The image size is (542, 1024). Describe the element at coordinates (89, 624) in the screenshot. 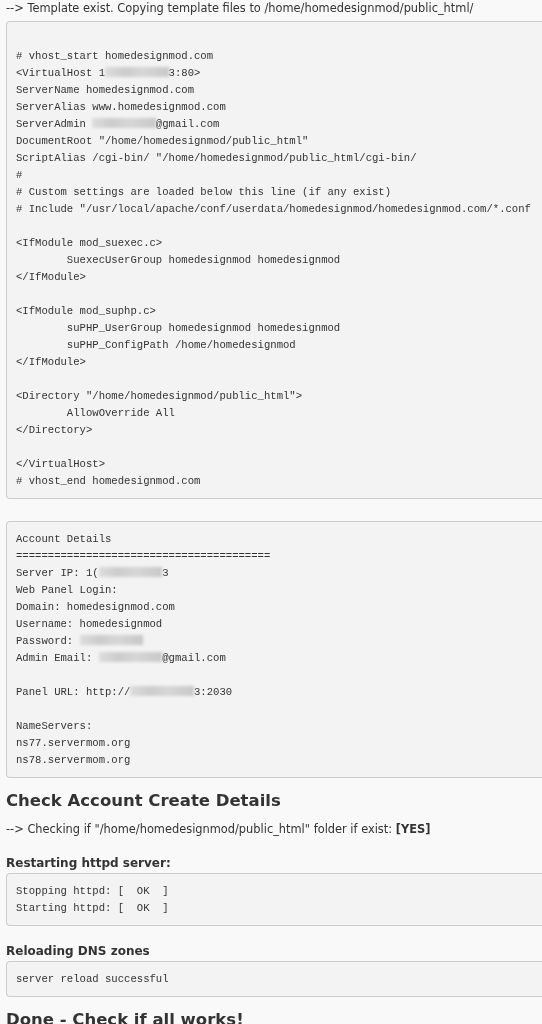

I see `code-line: Username: homedesignmod` at that location.